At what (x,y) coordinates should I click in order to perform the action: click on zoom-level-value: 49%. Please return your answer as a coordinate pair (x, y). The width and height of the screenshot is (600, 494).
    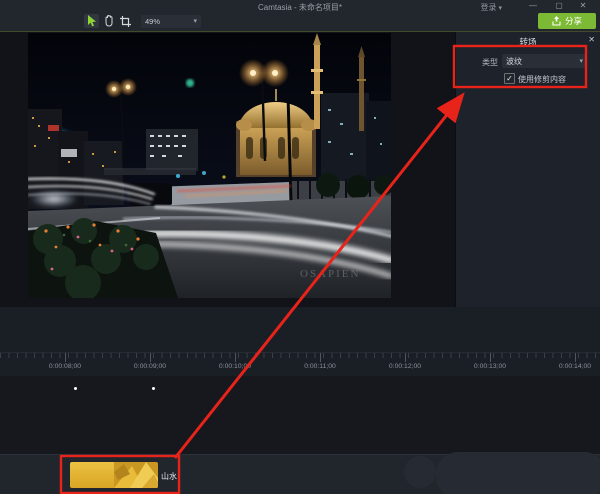
    Looking at the image, I should click on (153, 21).